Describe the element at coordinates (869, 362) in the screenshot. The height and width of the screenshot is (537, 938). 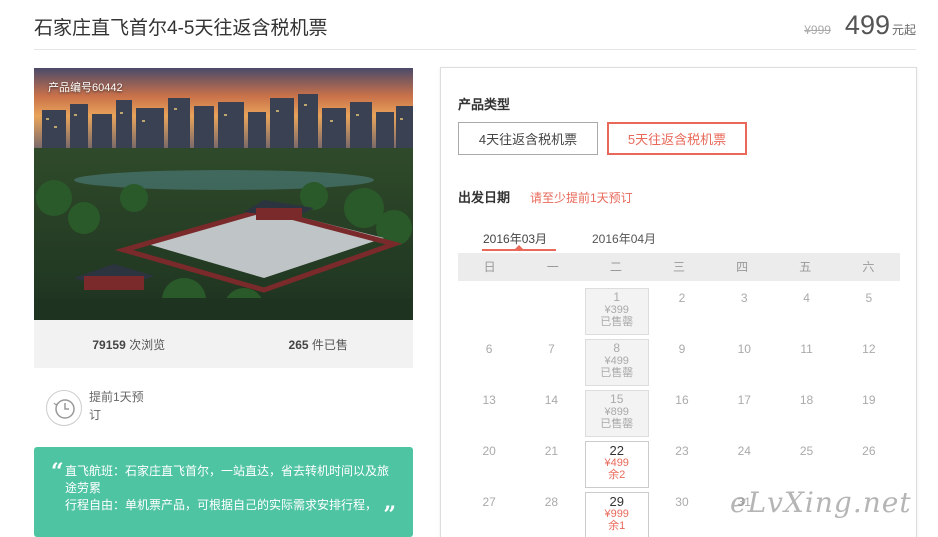
I see `calendar-day: 12` at that location.